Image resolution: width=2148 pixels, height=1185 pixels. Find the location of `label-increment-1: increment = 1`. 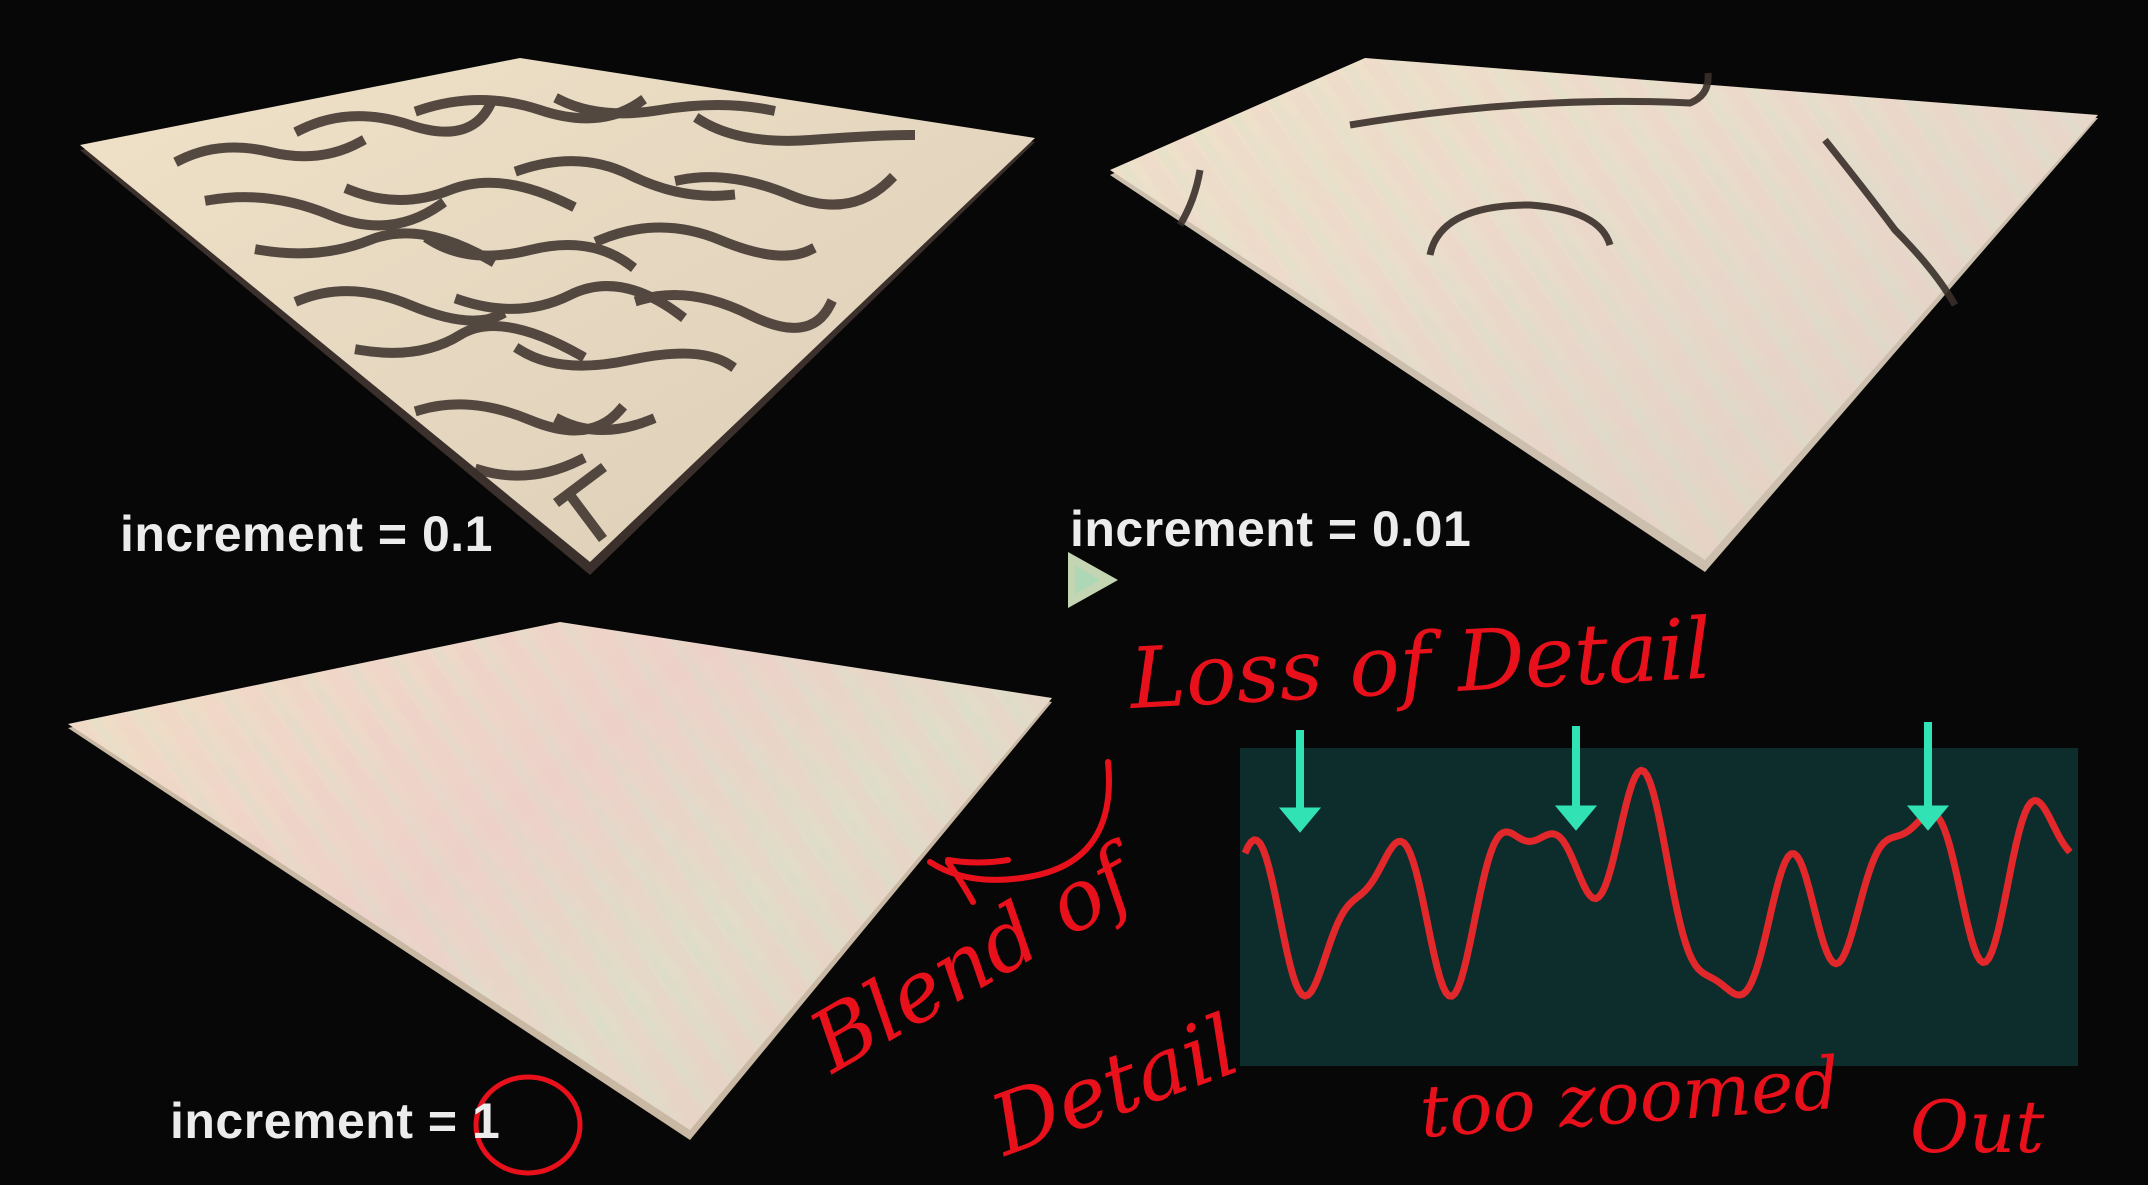

label-increment-1: increment = 1 is located at coordinates (335, 1121).